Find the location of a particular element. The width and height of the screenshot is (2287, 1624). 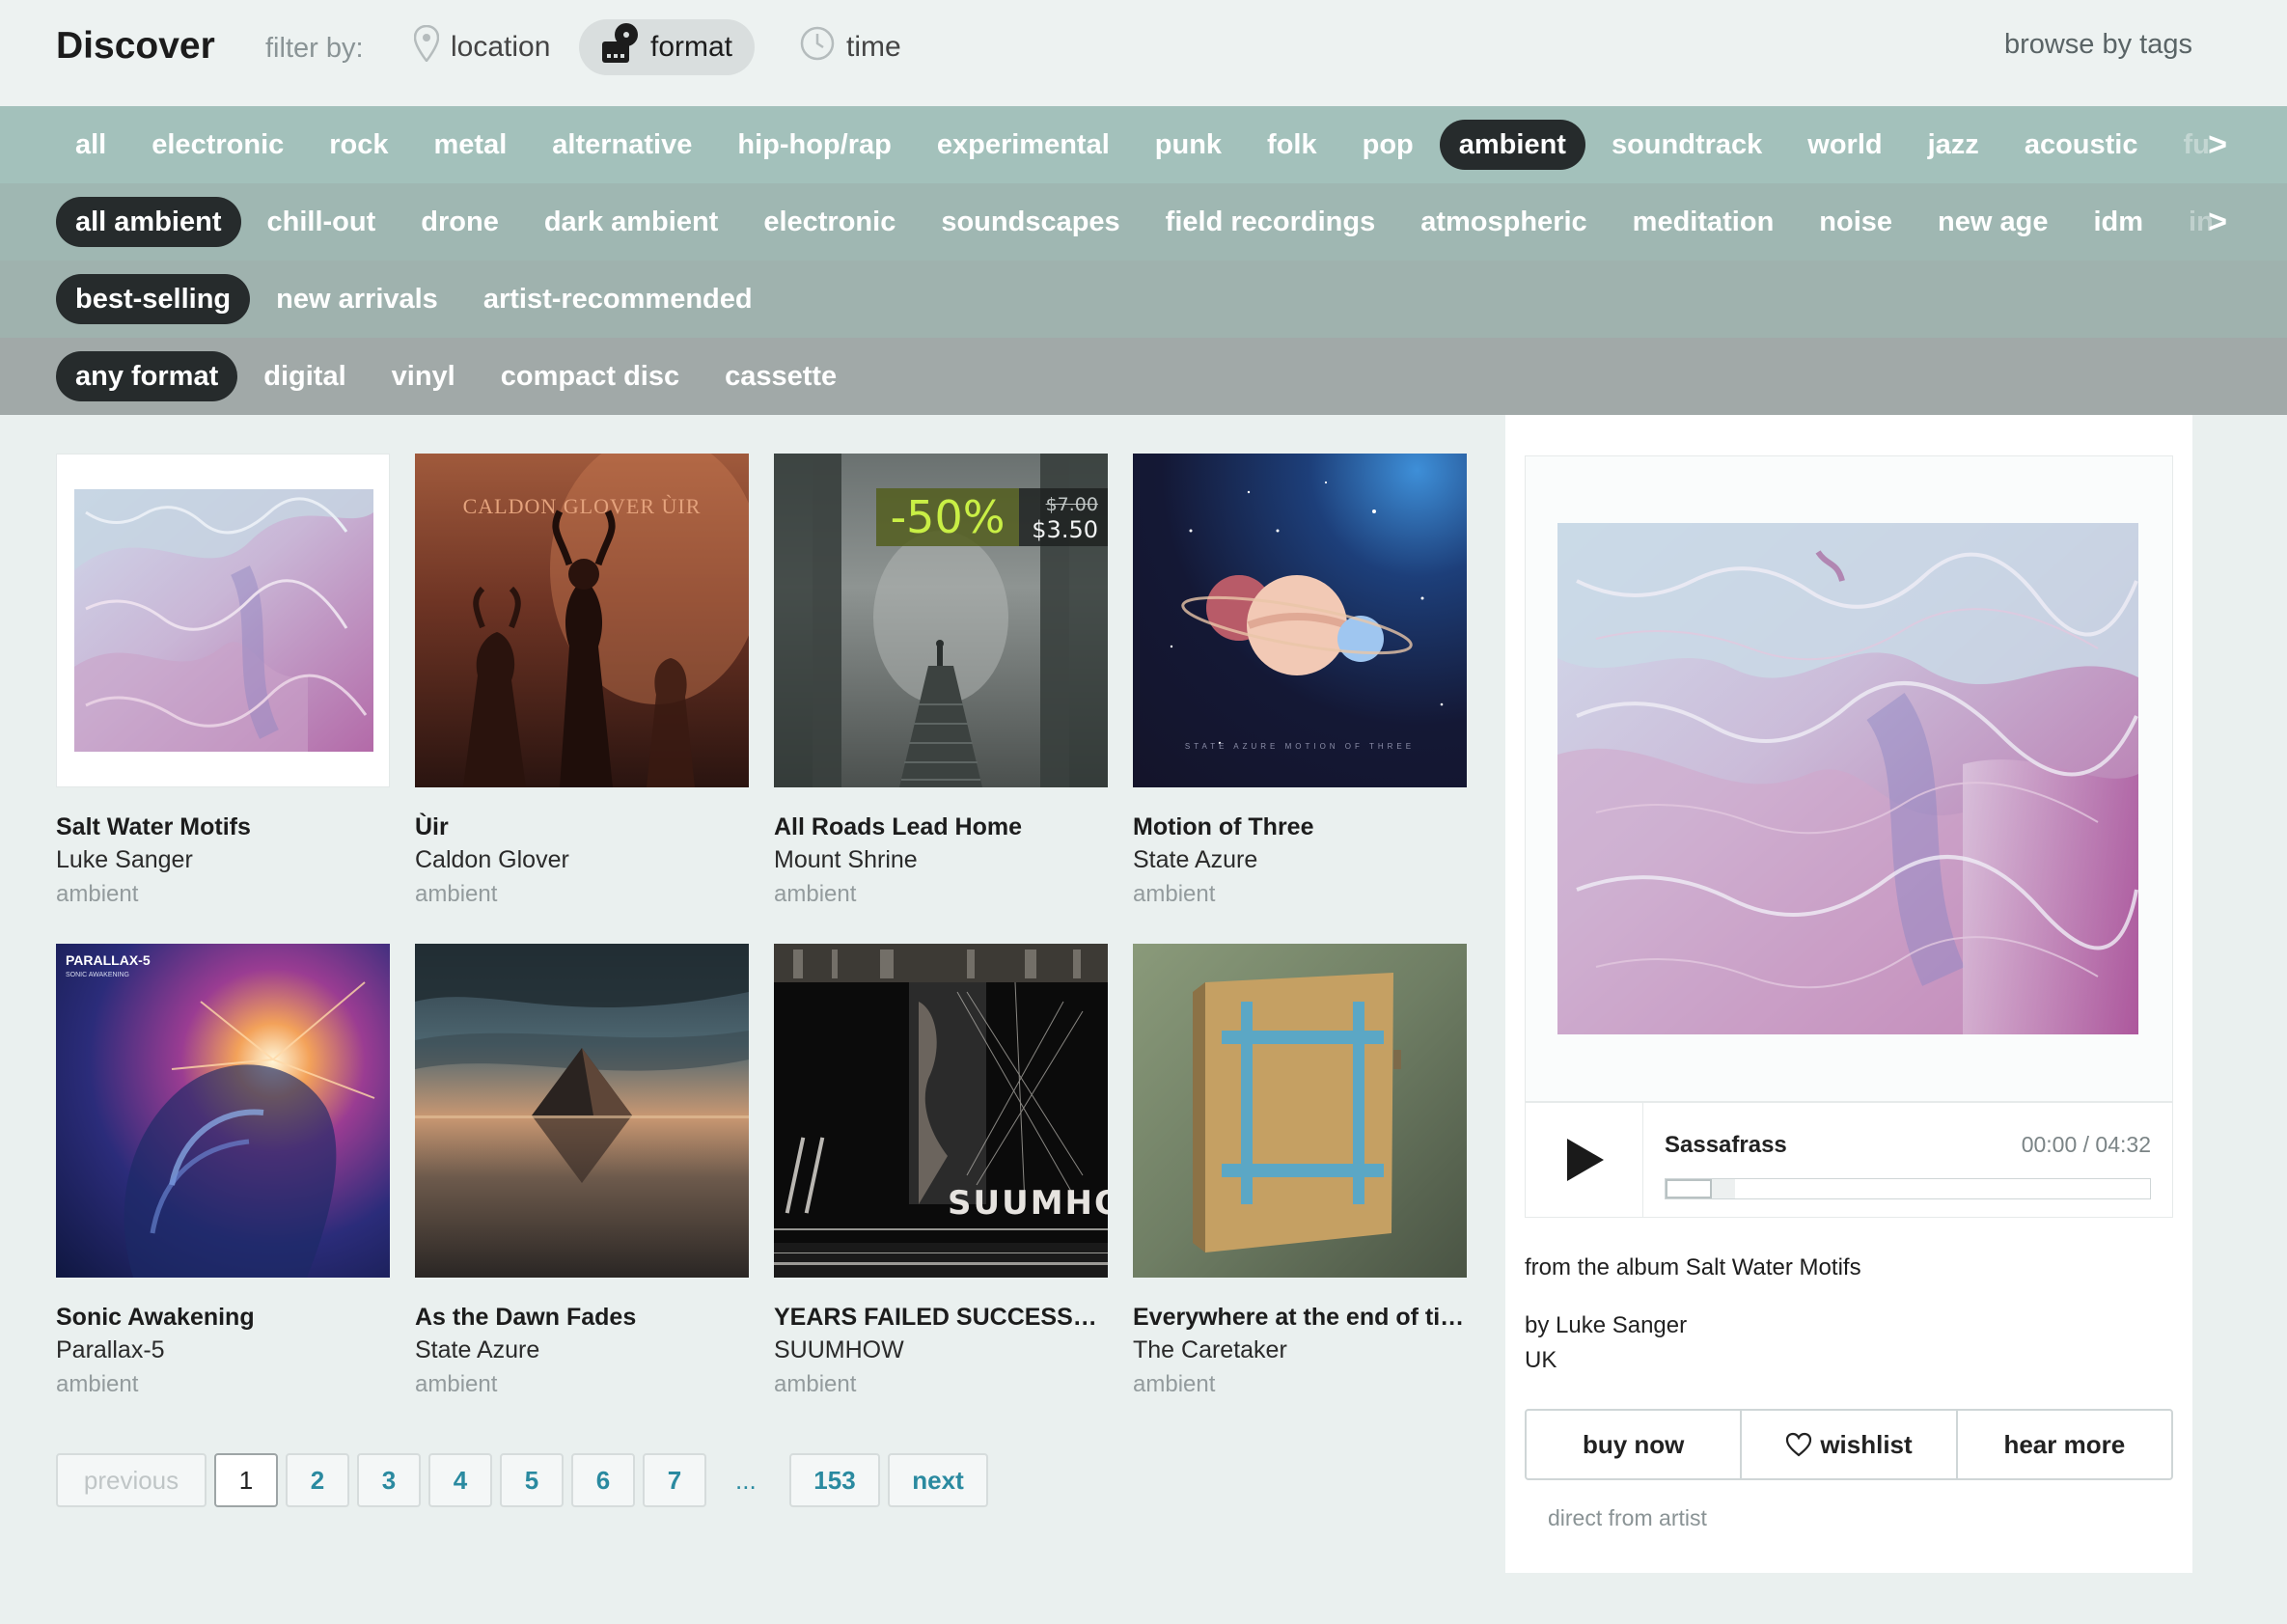

progress-knob is located at coordinates (1689, 1189).